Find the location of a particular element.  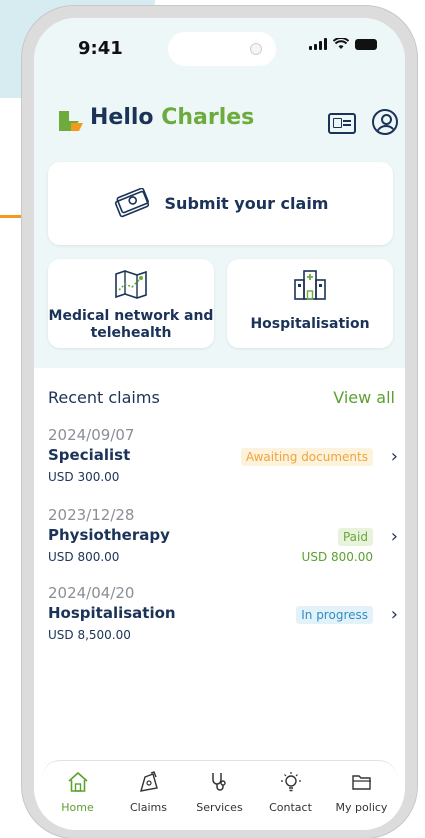

brand-logo-icon is located at coordinates (71, 121).